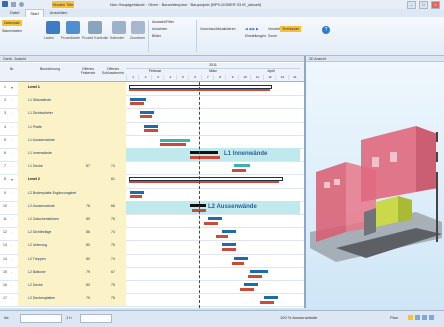 This screenshot has height=327, width=444. I want to click on row-name: L2 Unterzug, so click(52, 245).